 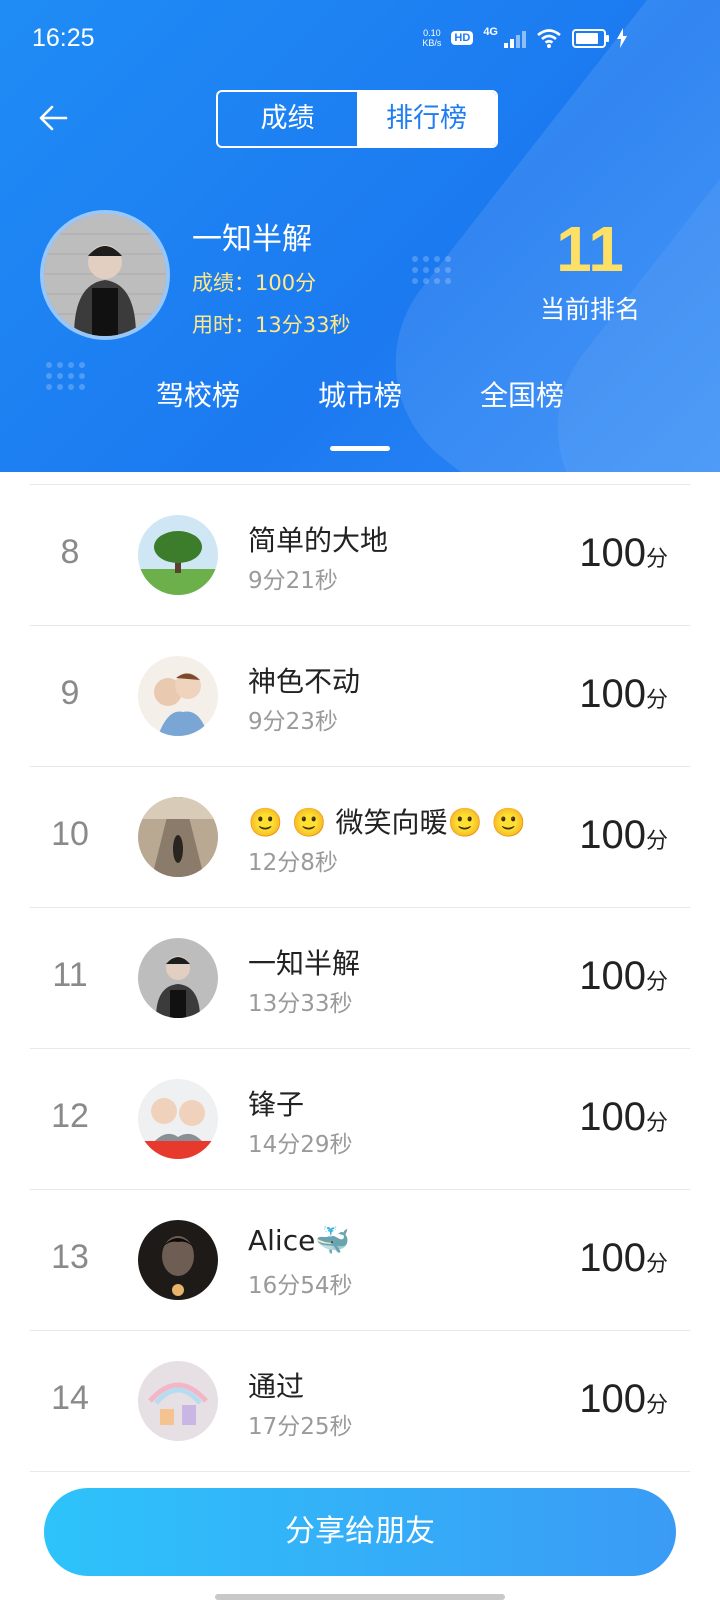 What do you see at coordinates (426, 119) in the screenshot?
I see `segment-leaderboard: 排行榜` at bounding box center [426, 119].